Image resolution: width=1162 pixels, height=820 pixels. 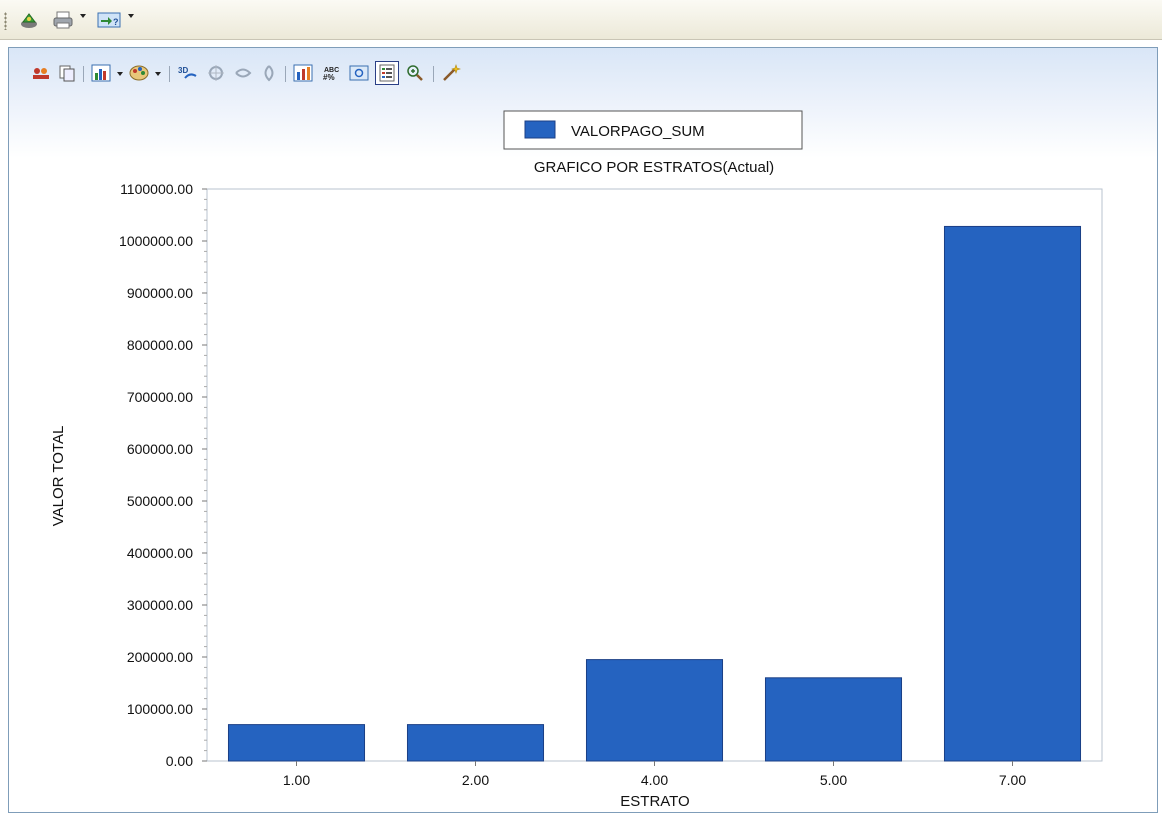 What do you see at coordinates (296, 780) in the screenshot?
I see `x-tick-label: 1.00` at bounding box center [296, 780].